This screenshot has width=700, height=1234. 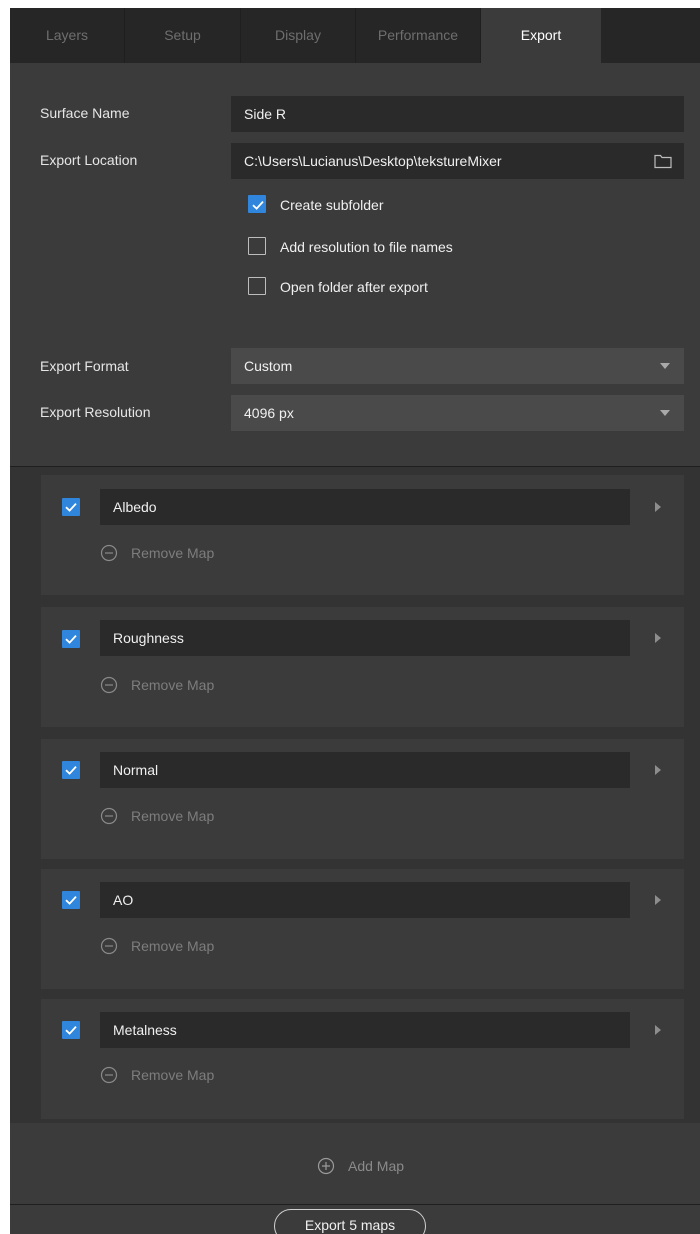 What do you see at coordinates (89, 160) in the screenshot?
I see `export-location-label: Export Location` at bounding box center [89, 160].